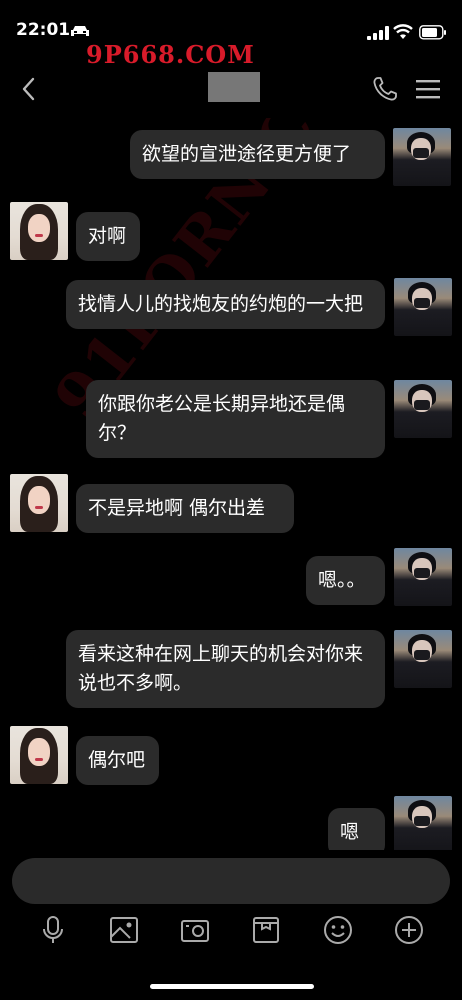  I want to click on message-bubble-sent: 你跟你老公是长期异地还是偶尔？, so click(235, 419).